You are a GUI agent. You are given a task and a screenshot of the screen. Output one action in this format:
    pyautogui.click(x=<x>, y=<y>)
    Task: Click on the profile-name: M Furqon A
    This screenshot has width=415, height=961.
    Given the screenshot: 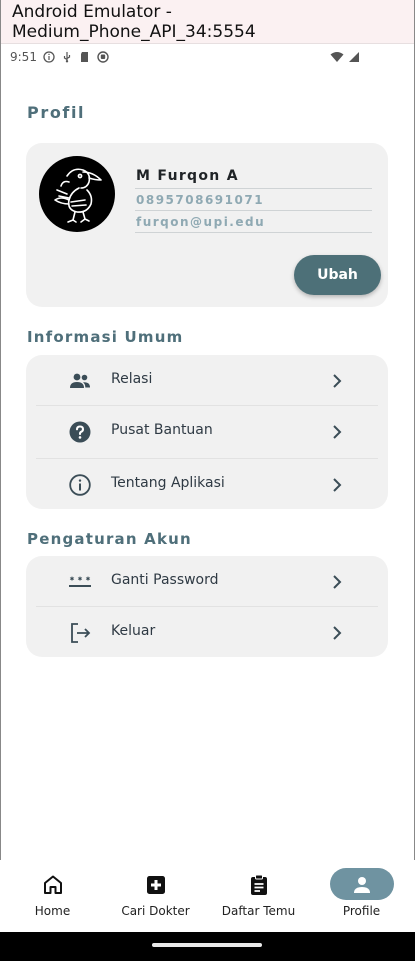 What is the action you would take?
    pyautogui.click(x=187, y=176)
    